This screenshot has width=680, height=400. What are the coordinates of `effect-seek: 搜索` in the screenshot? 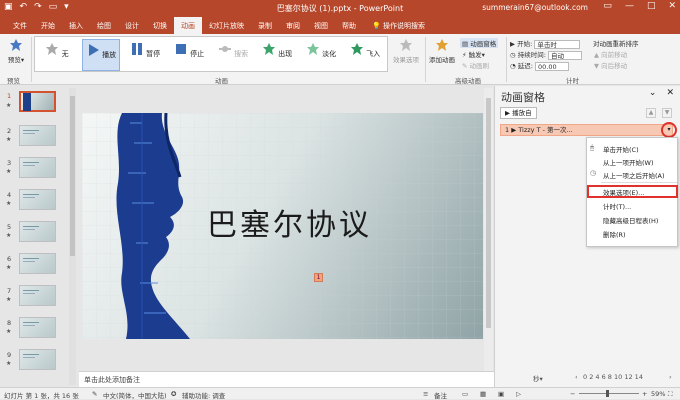 It's located at (233, 55).